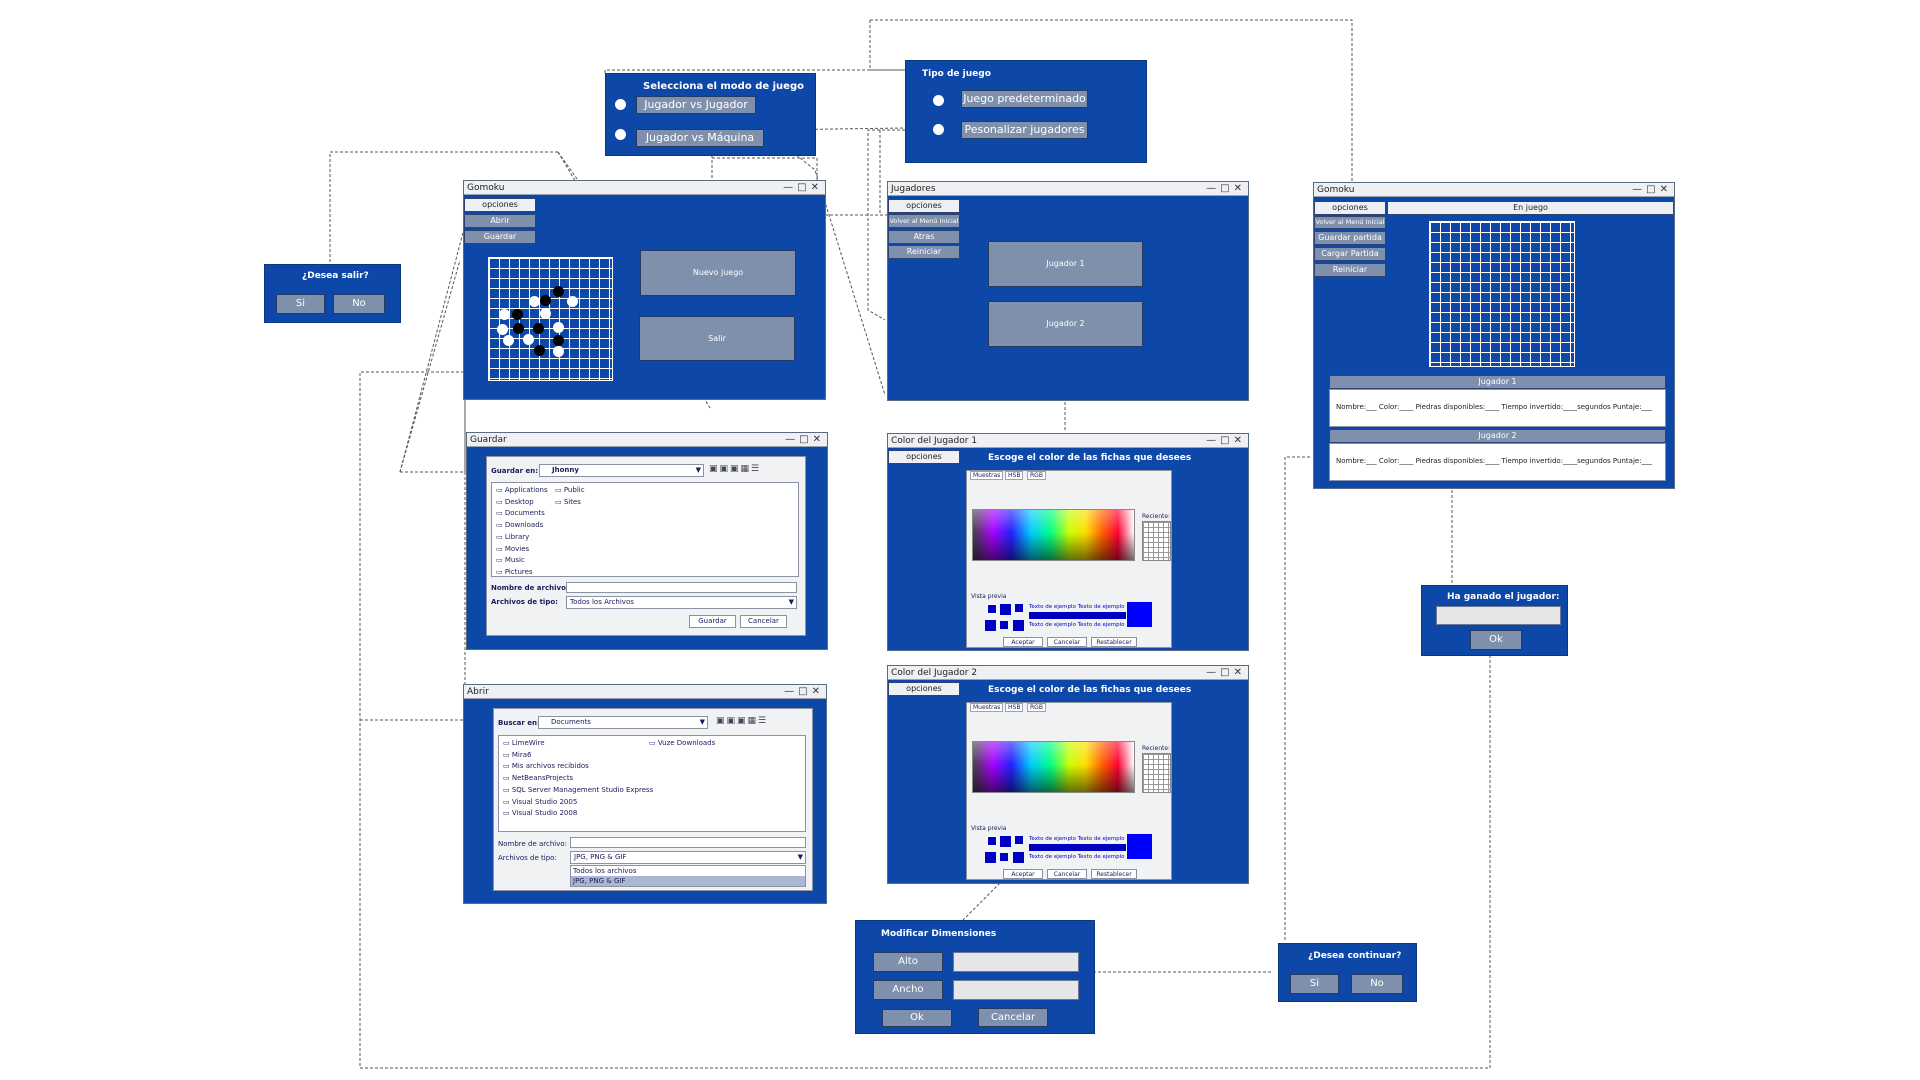 Image resolution: width=1920 pixels, height=1080 pixels. I want to click on file-item: ▭ Library, so click(522, 538).